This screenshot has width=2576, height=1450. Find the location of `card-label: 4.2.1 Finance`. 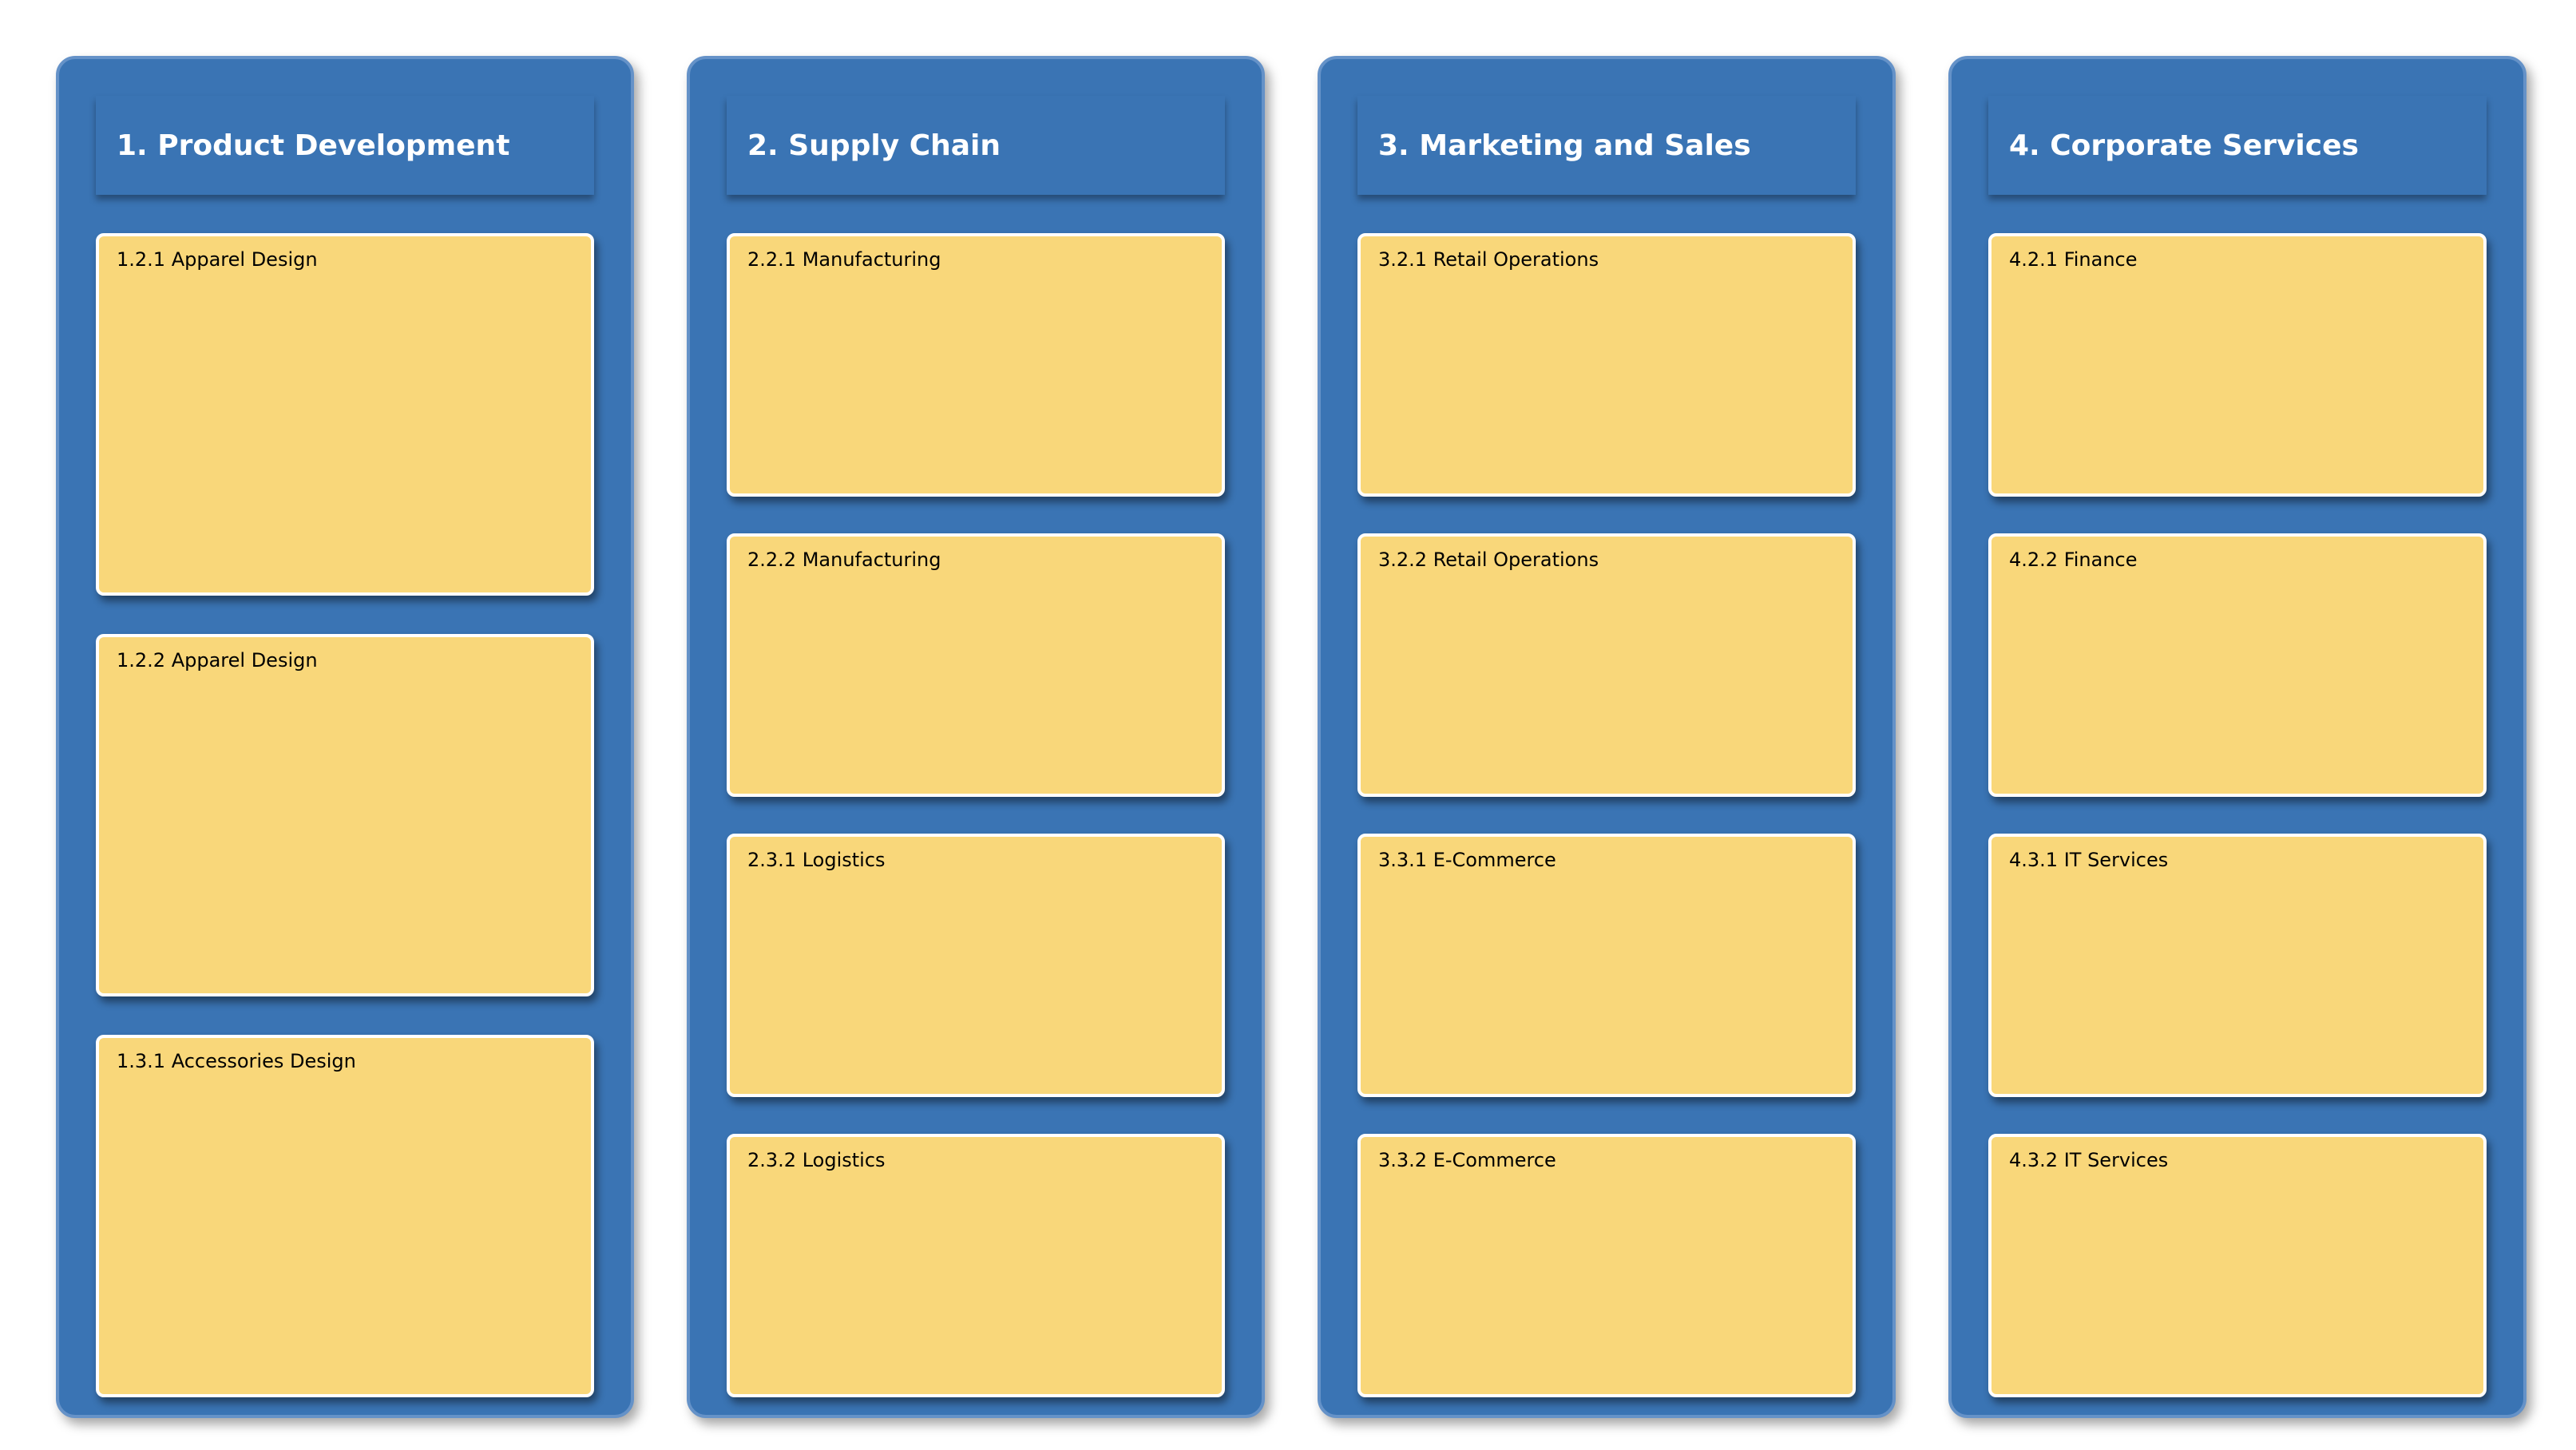

card-label: 4.2.1 Finance is located at coordinates (2073, 259).